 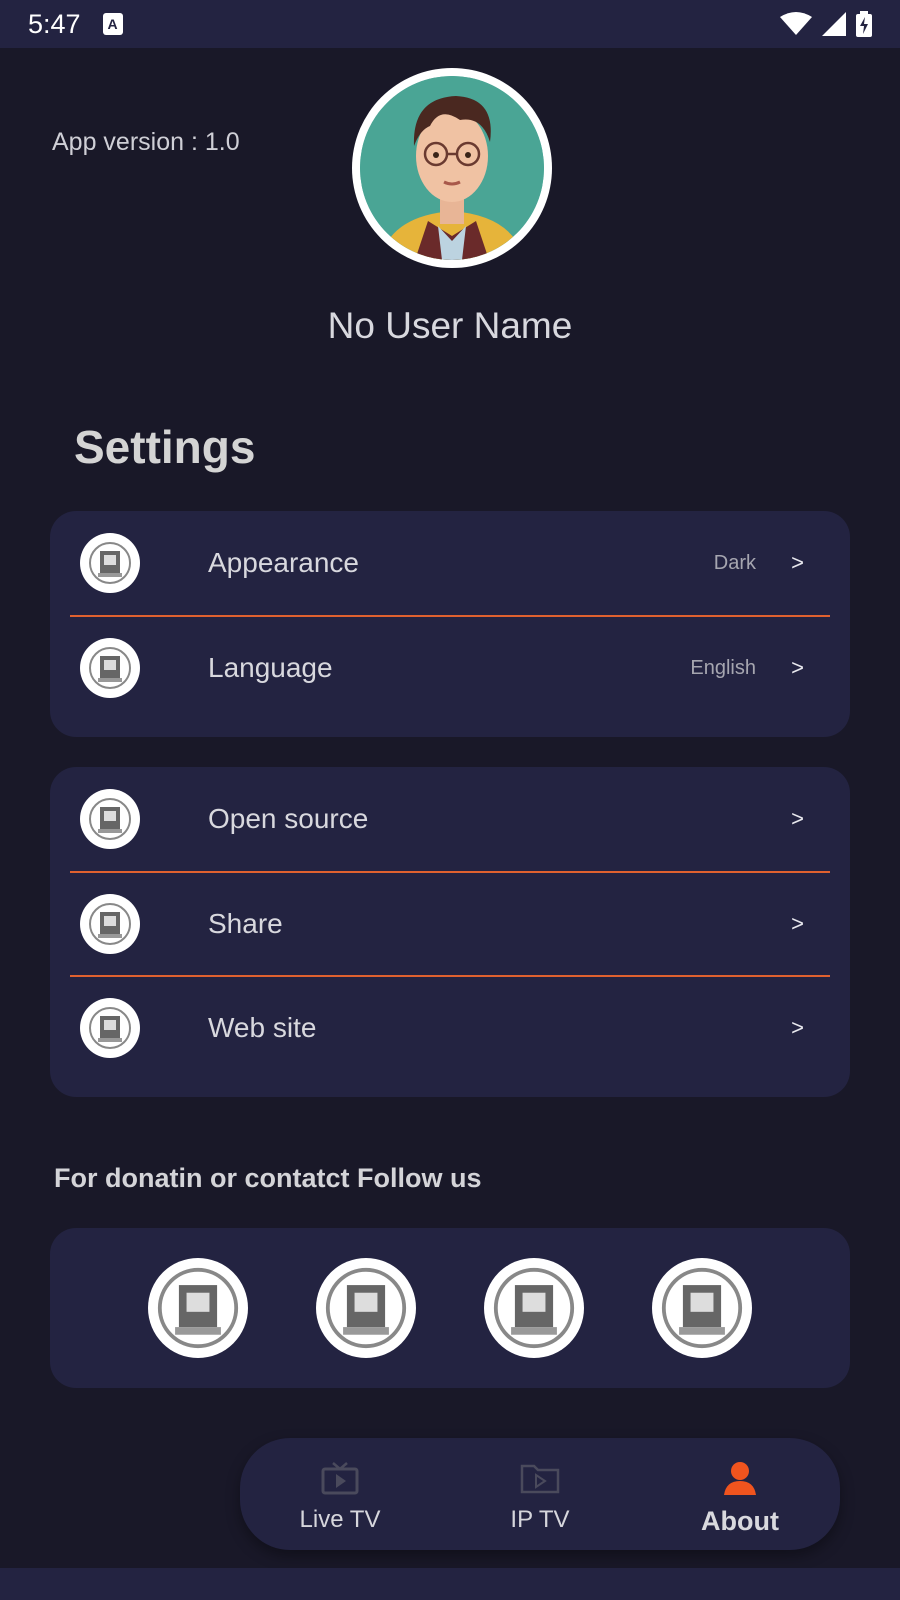 What do you see at coordinates (450, 24) in the screenshot?
I see `status-bar: 5:47 A` at bounding box center [450, 24].